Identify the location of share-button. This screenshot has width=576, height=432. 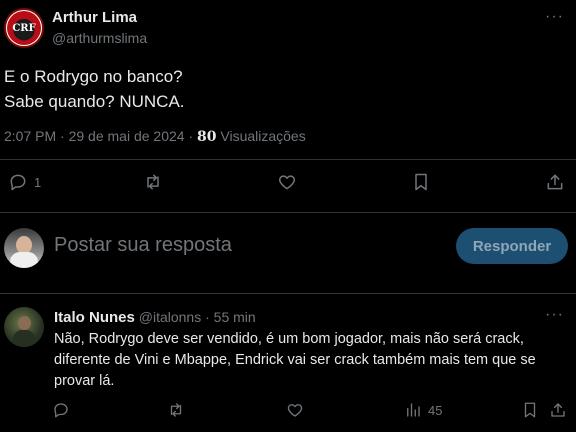
(555, 182).